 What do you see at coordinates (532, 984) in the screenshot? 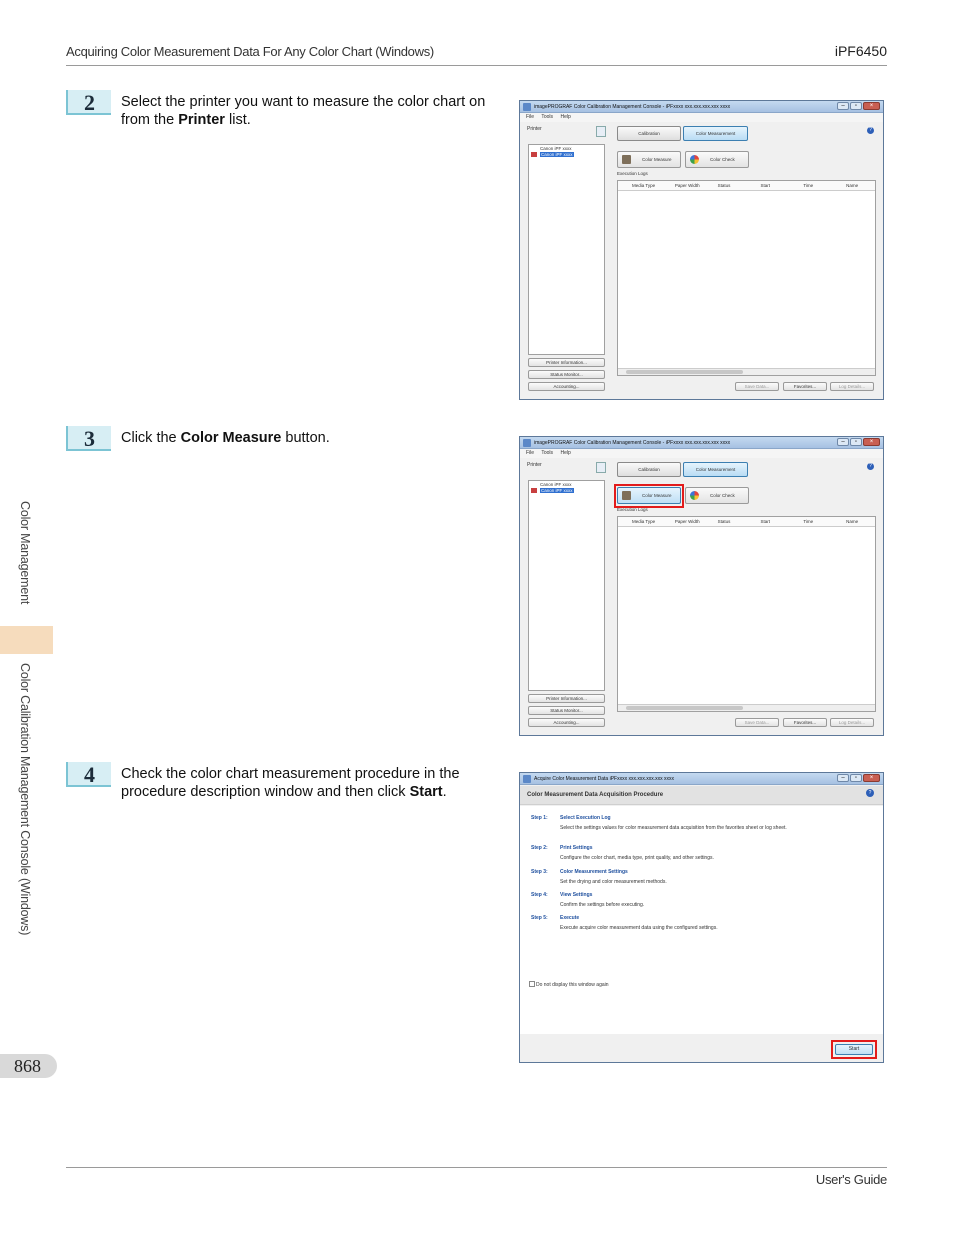
I see `checkbox-box` at bounding box center [532, 984].